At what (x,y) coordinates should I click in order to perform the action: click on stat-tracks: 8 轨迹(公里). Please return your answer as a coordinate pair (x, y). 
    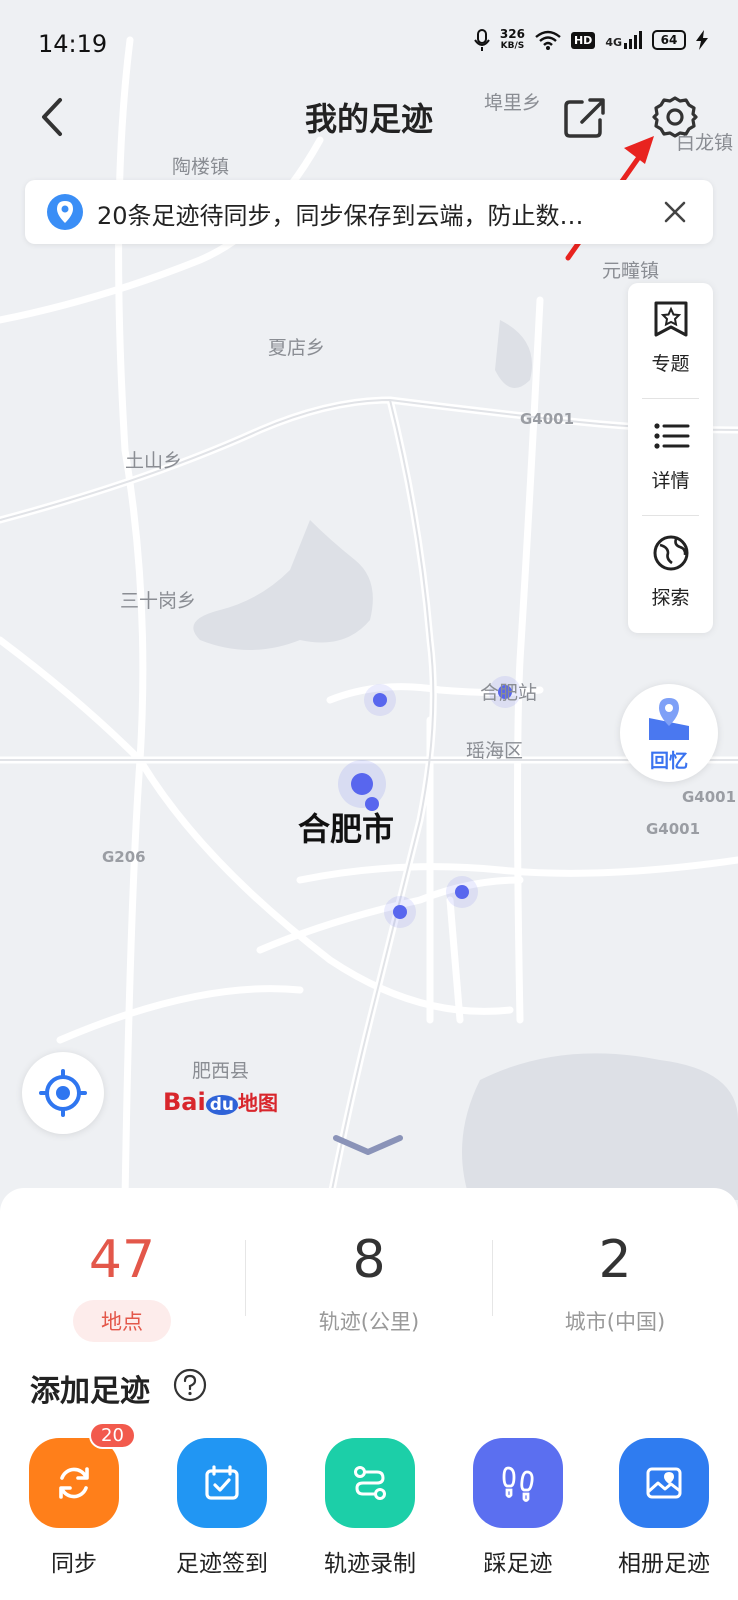
    Looking at the image, I should click on (369, 1286).